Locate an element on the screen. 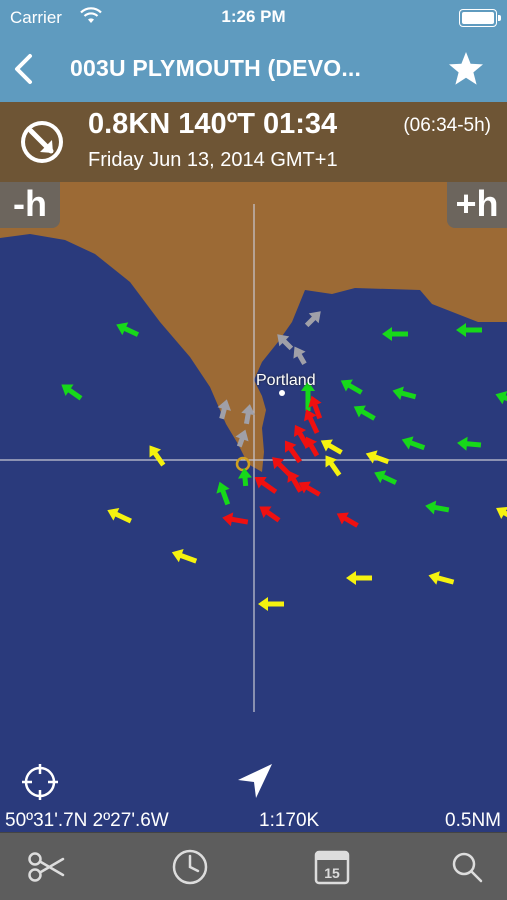  scissors-icon is located at coordinates (47, 867).